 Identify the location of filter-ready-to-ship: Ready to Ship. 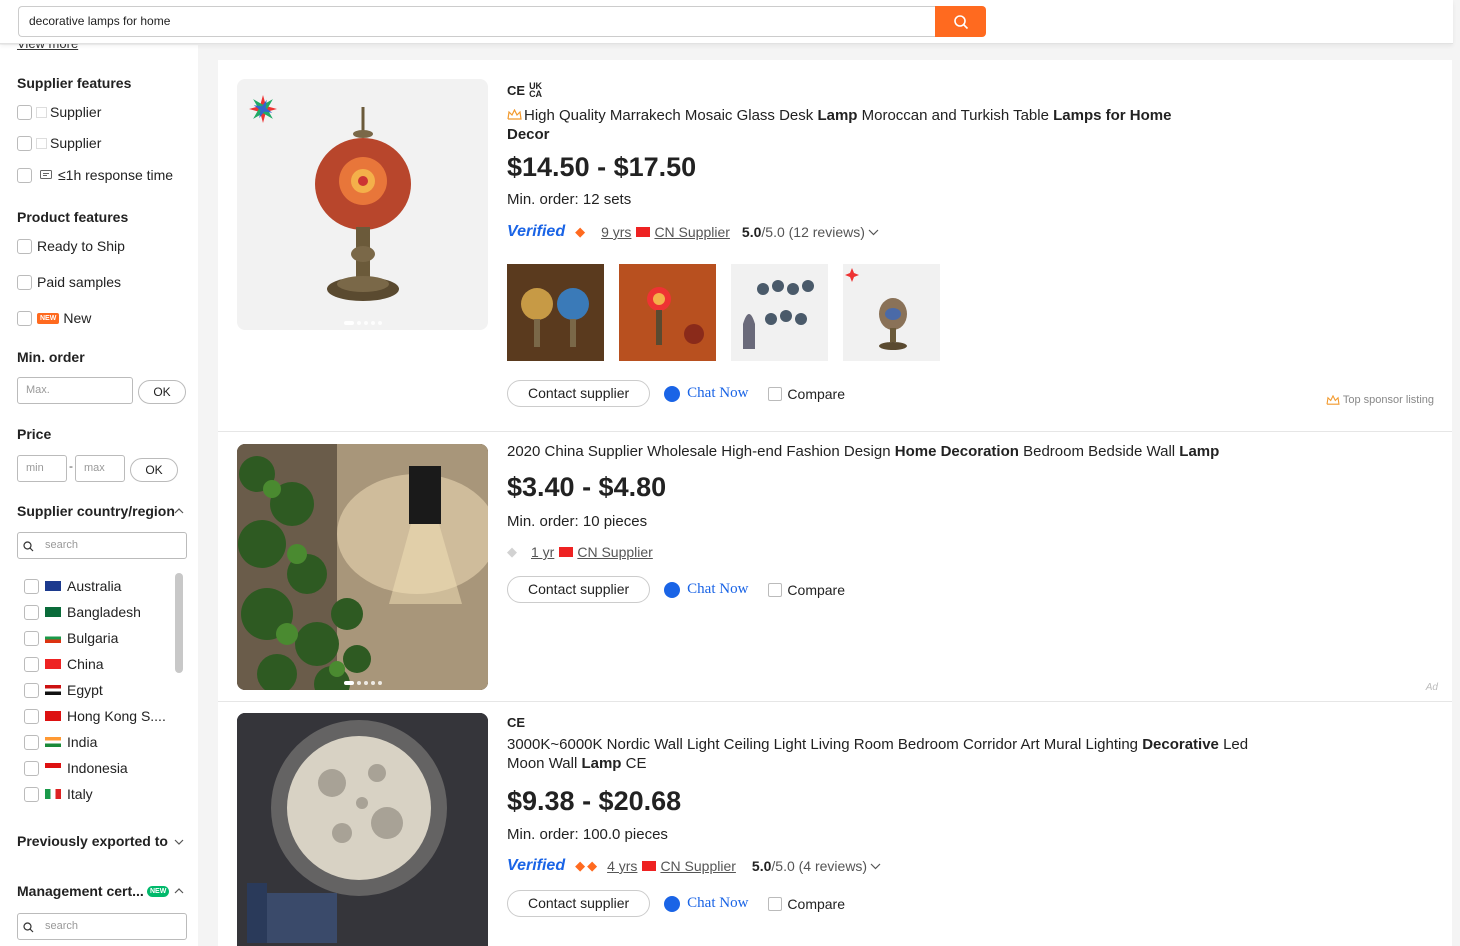
(71, 246).